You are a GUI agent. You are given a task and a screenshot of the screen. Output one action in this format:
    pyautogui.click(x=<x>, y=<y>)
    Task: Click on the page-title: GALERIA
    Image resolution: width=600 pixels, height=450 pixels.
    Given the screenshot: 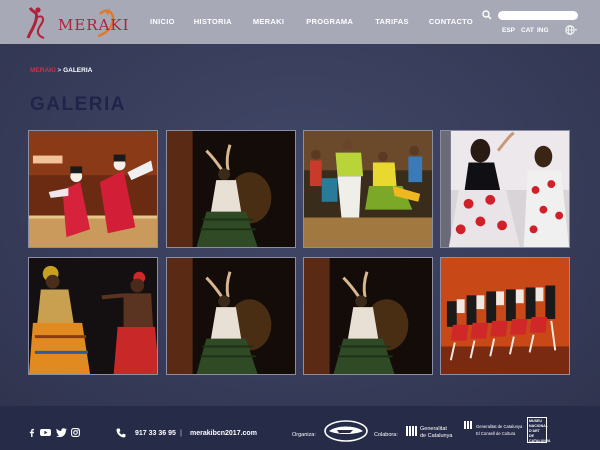 What is the action you would take?
    pyautogui.click(x=78, y=104)
    